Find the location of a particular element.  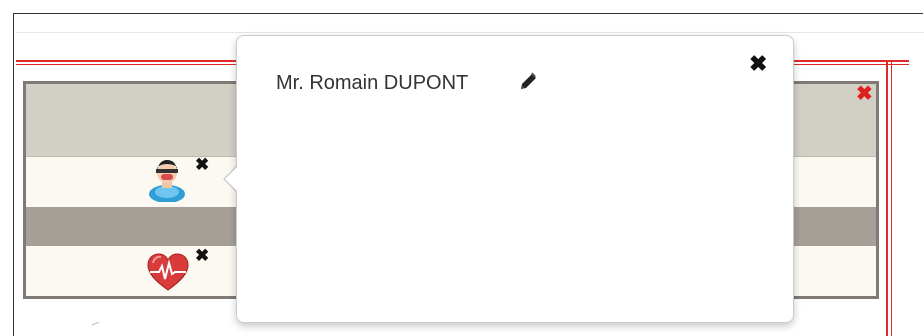

remove-monitor-icon: ✖ is located at coordinates (202, 255).